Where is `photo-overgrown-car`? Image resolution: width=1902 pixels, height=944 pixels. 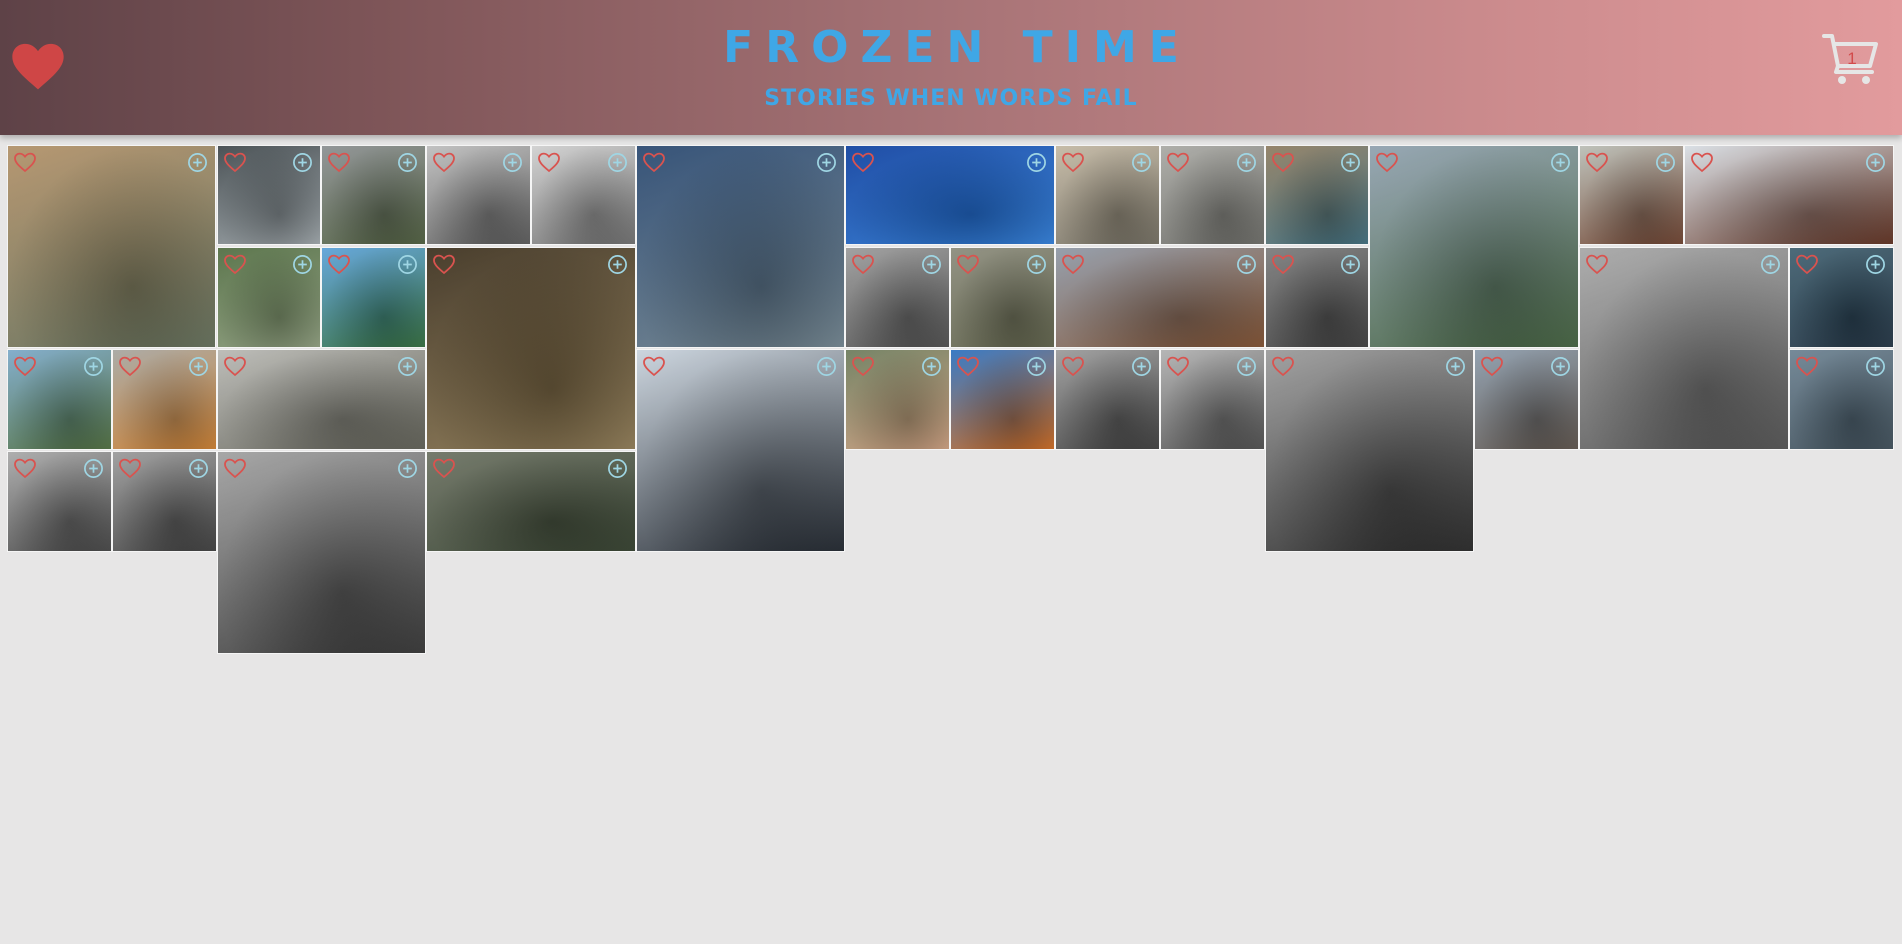
photo-overgrown-car is located at coordinates (269, 297).